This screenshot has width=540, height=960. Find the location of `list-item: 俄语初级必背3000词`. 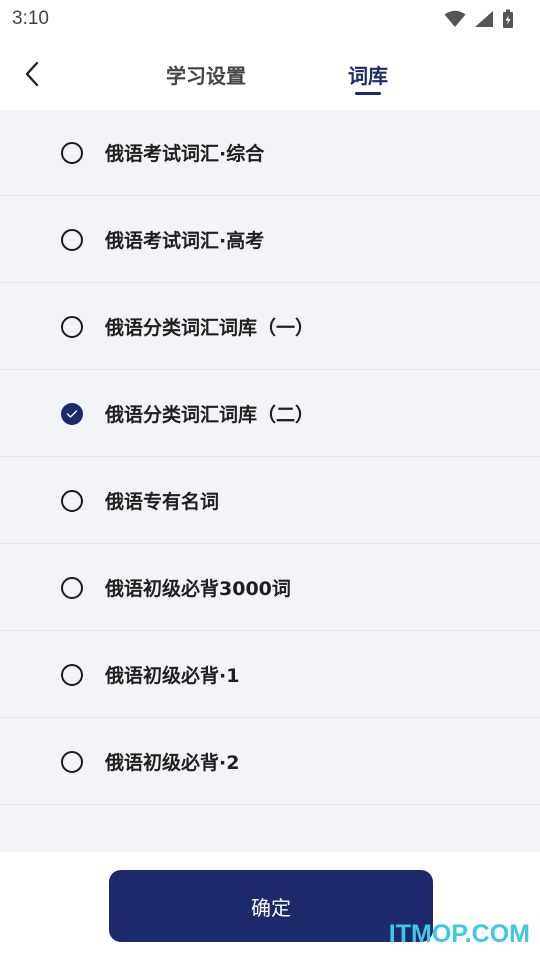

list-item: 俄语初级必背3000词 is located at coordinates (270, 588).